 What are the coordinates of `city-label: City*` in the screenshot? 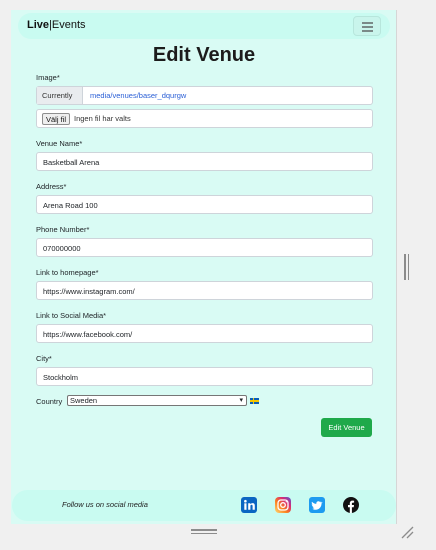 It's located at (44, 358).